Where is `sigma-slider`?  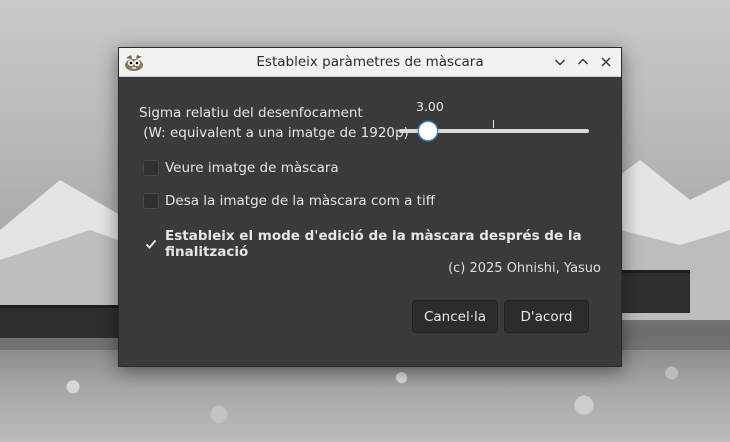
sigma-slider is located at coordinates (494, 130).